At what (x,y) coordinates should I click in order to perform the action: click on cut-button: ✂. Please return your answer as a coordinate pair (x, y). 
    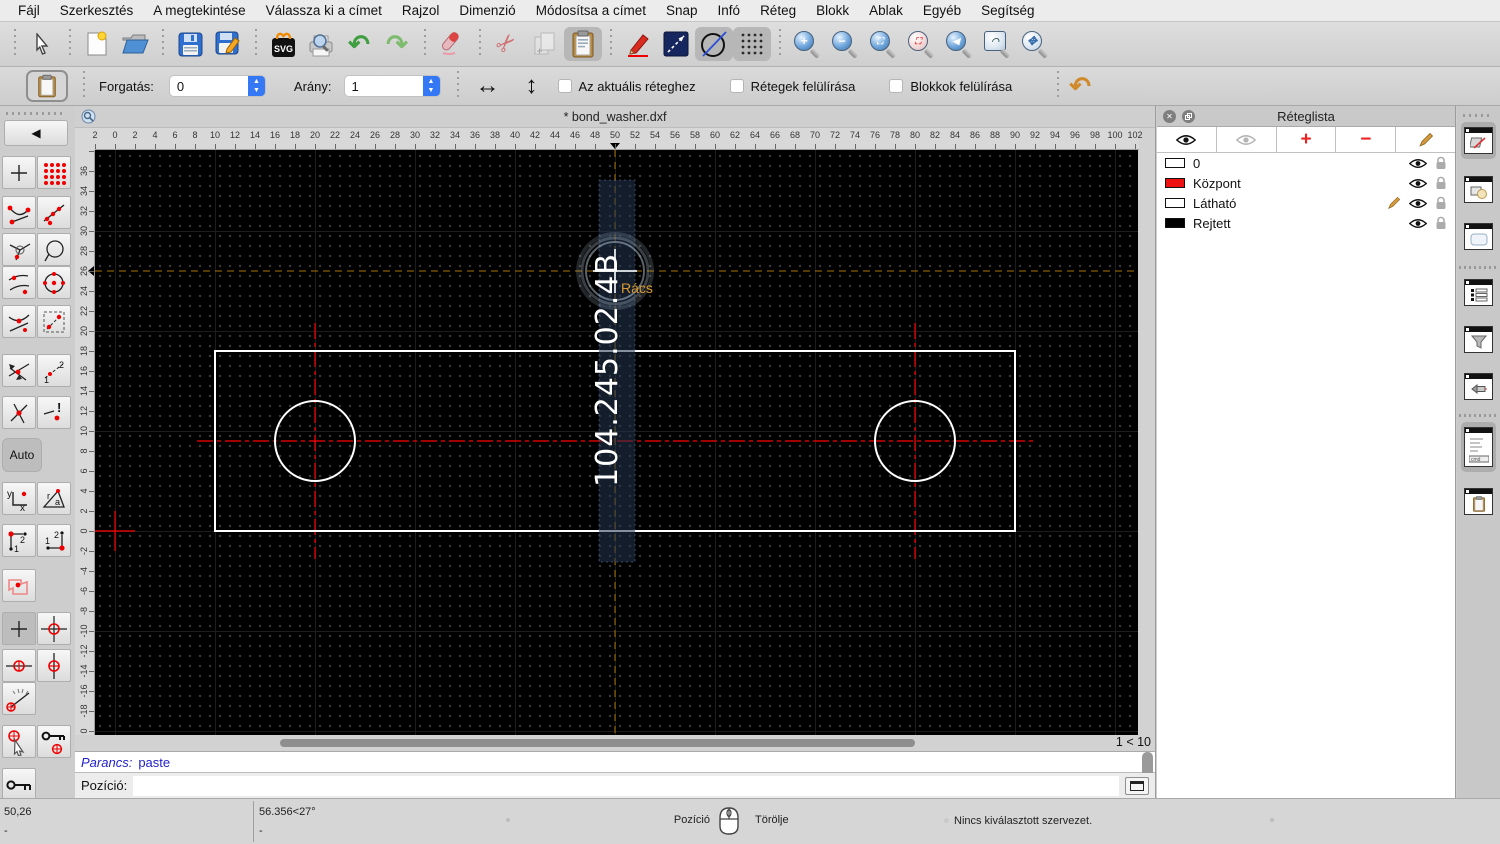
    Looking at the image, I should click on (507, 44).